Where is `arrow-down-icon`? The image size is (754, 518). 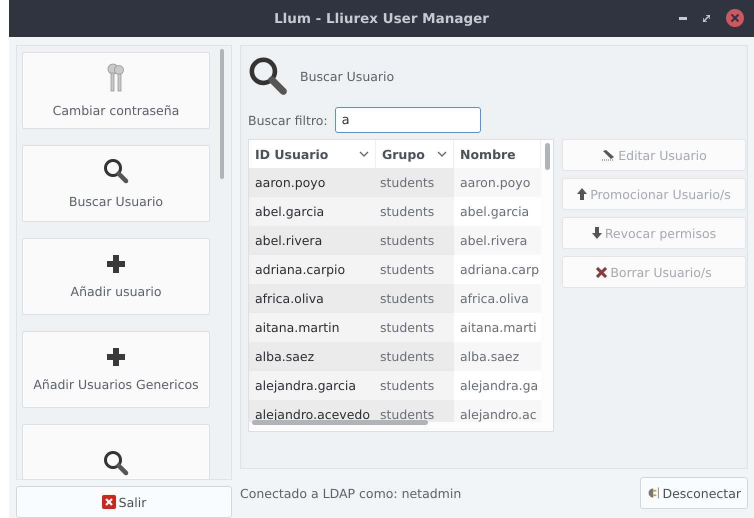 arrow-down-icon is located at coordinates (597, 233).